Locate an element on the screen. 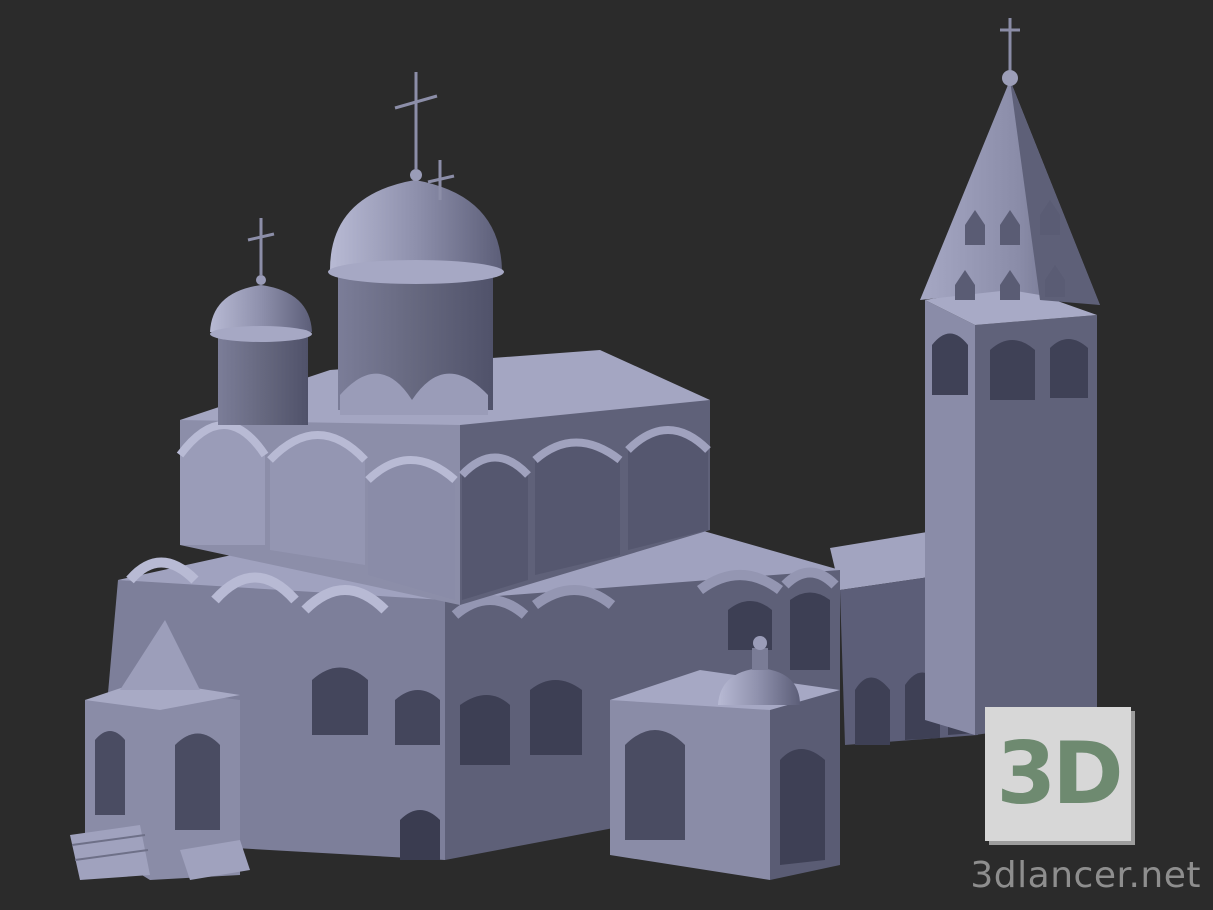 This screenshot has height=910, width=1213. bell-tower is located at coordinates (1010, 376).